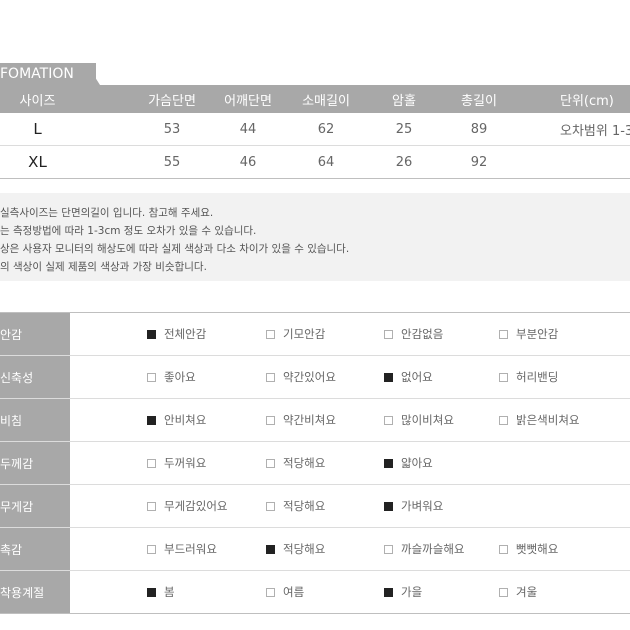 This screenshot has height=630, width=630. Describe the element at coordinates (422, 506) in the screenshot. I see `info-option-label: 가벼워요` at that location.